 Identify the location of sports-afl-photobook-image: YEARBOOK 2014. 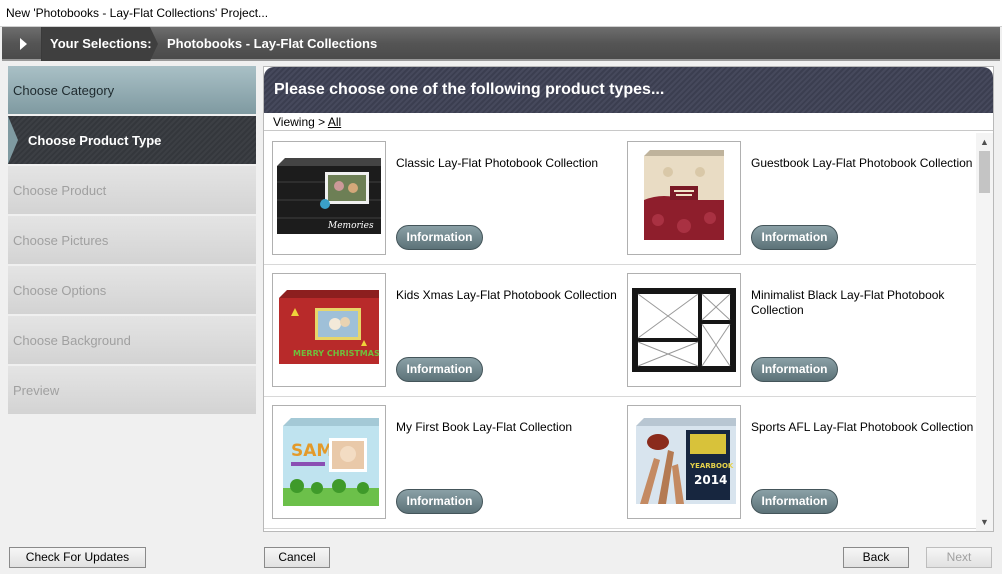
(684, 462).